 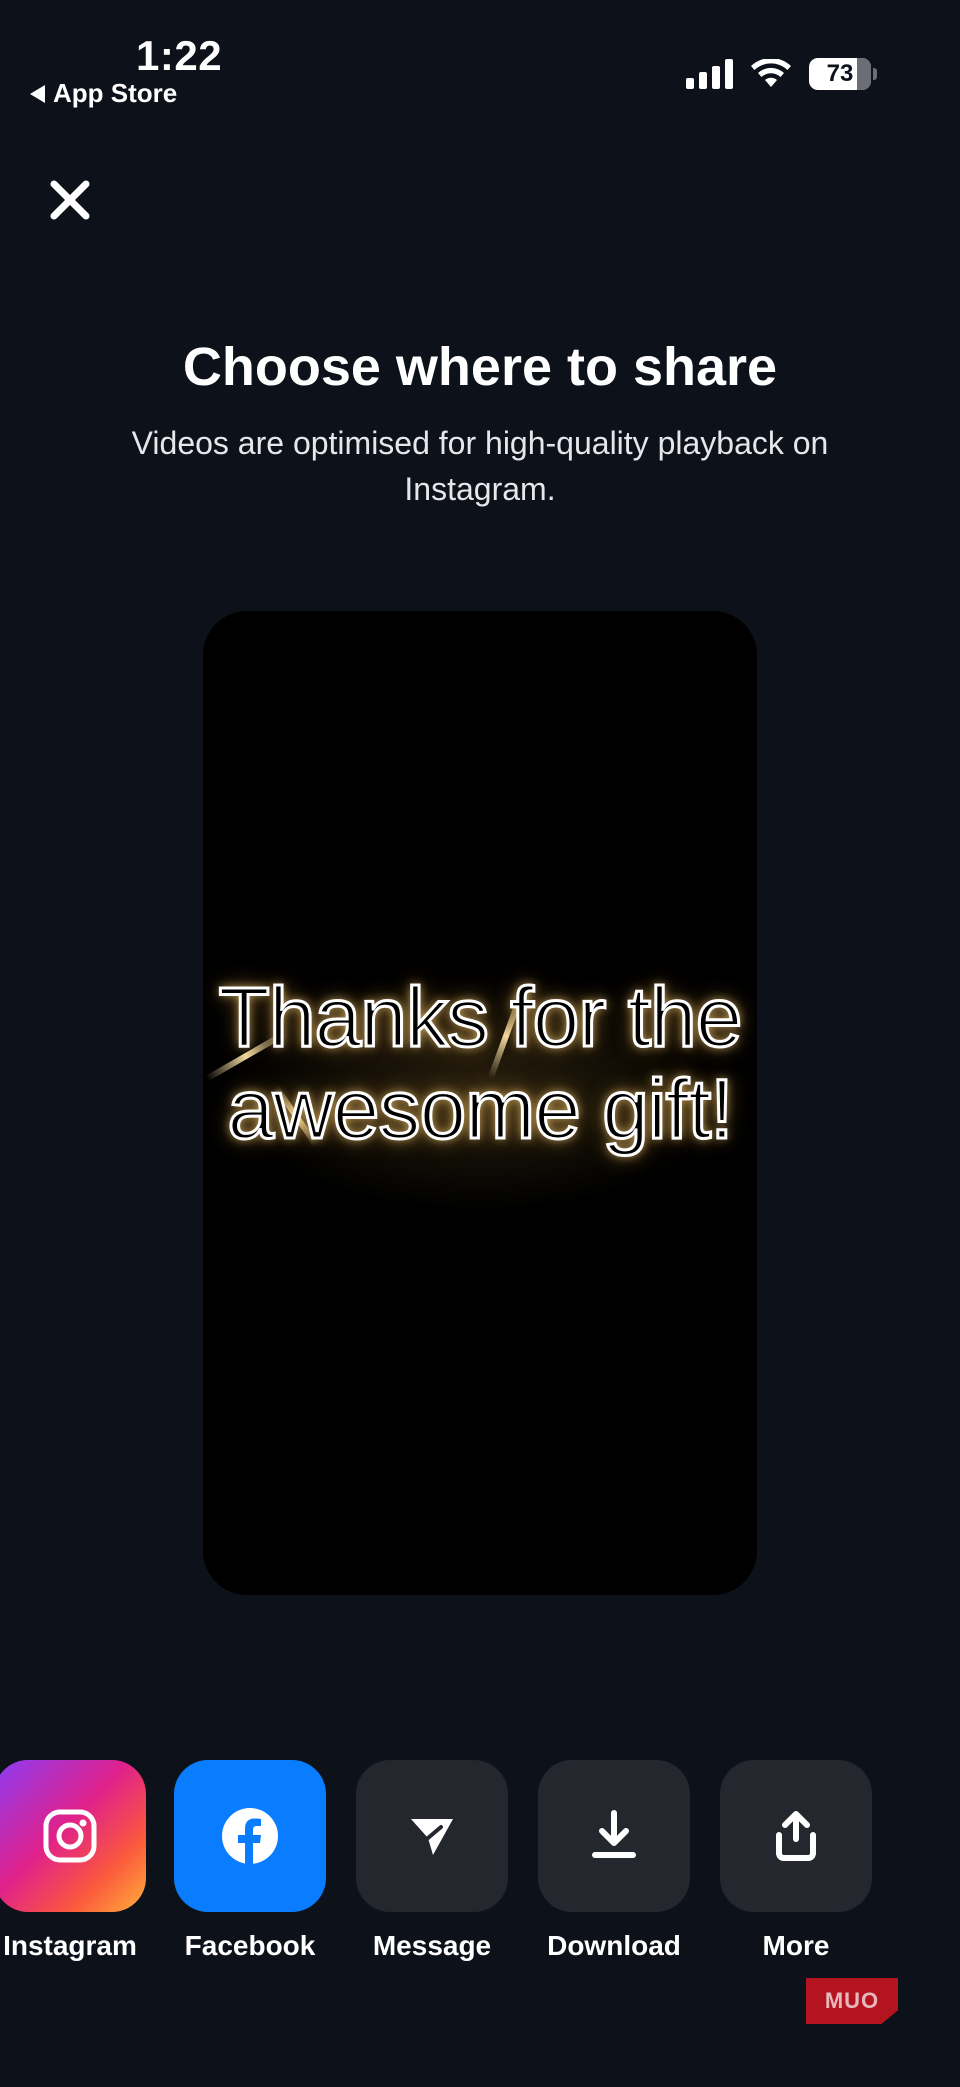 What do you see at coordinates (771, 73) in the screenshot?
I see `wifi-icon` at bounding box center [771, 73].